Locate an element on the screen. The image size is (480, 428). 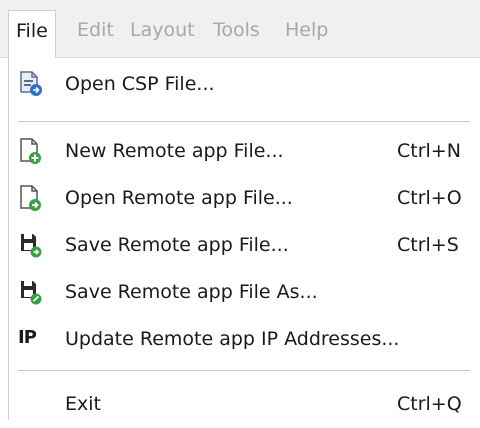
menu-item-new-remote-app-file: New Remote app File... Ctrl+N is located at coordinates (240, 151).